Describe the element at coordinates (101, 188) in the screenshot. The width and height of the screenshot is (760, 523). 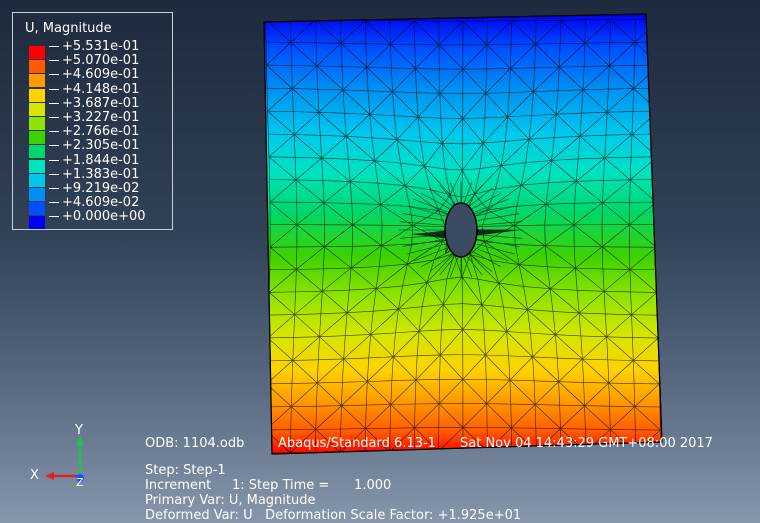
I see `legend-value: +9.219e-02` at that location.